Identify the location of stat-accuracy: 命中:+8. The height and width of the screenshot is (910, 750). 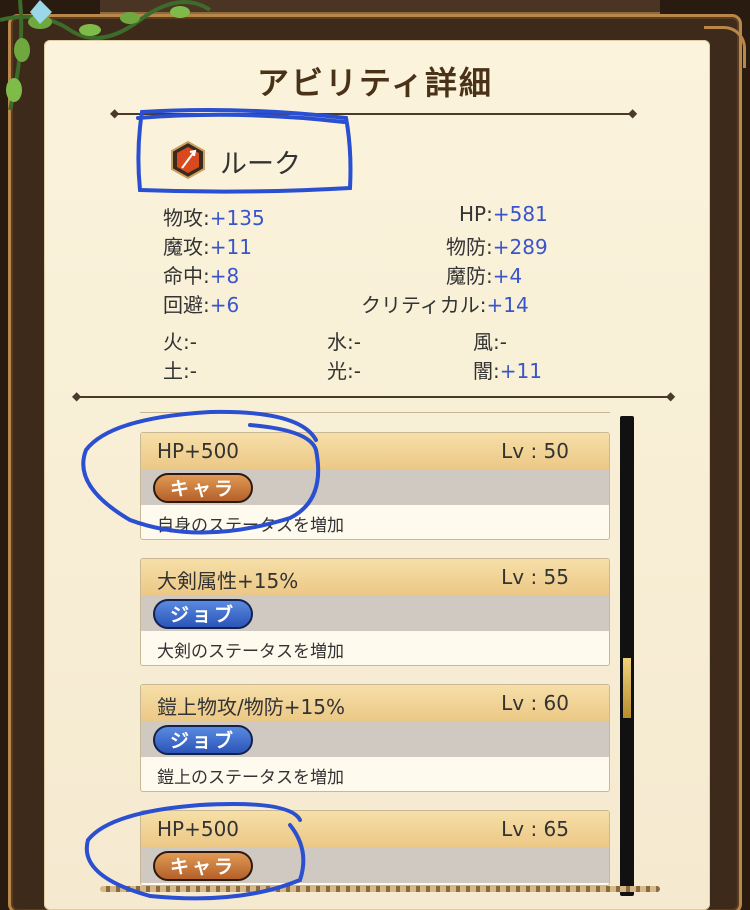
(201, 276).